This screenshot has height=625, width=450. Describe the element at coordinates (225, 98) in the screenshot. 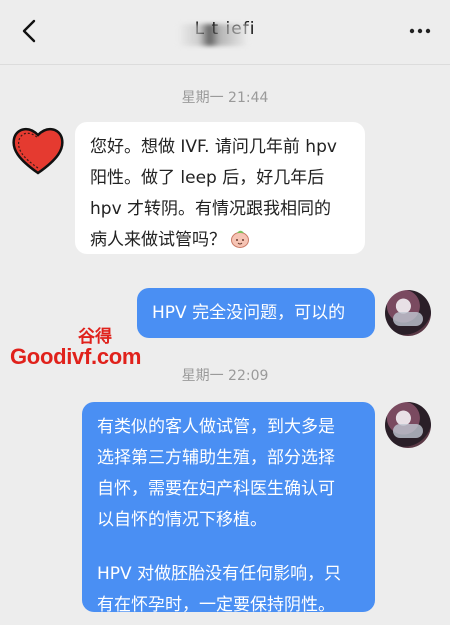

I see `timestamp: 星期一 21:44` at that location.